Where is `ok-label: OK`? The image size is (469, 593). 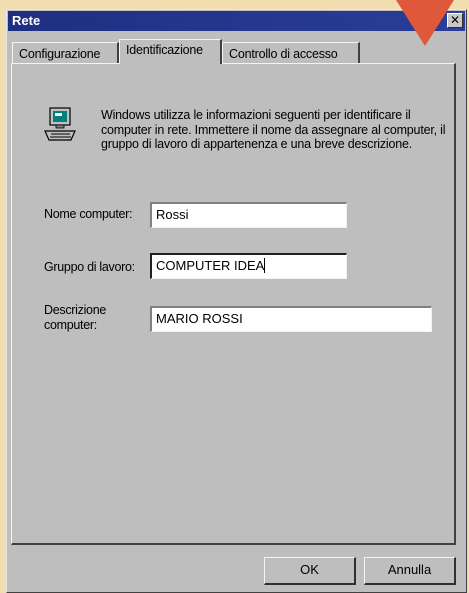
ok-label: OK is located at coordinates (309, 569).